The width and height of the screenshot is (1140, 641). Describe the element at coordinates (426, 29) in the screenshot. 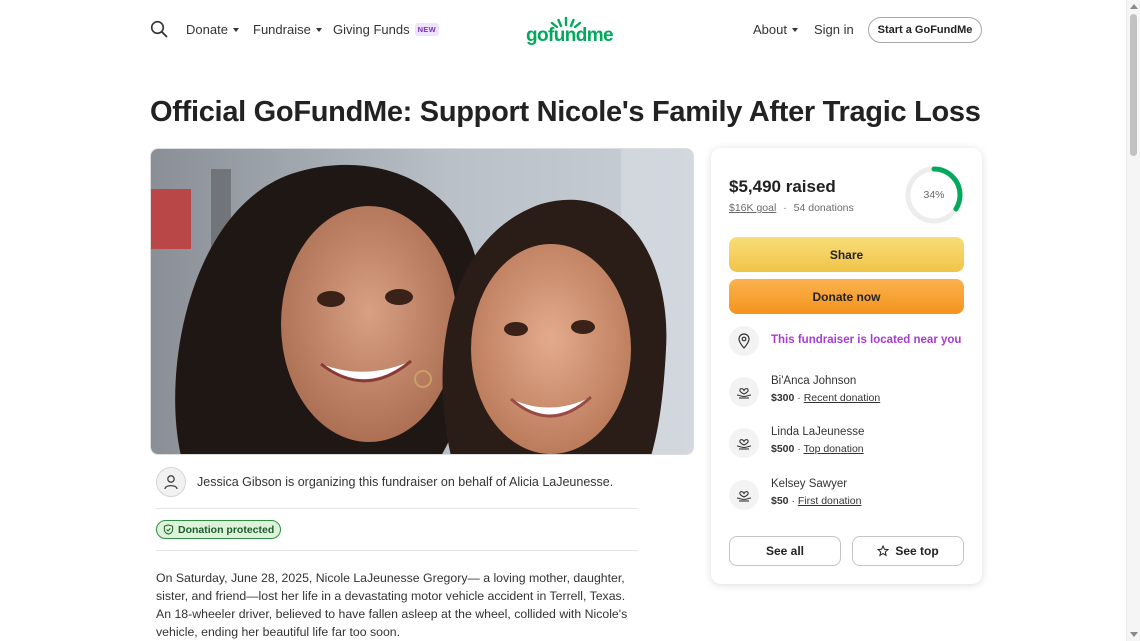

I see `new-badge: NEW` at that location.